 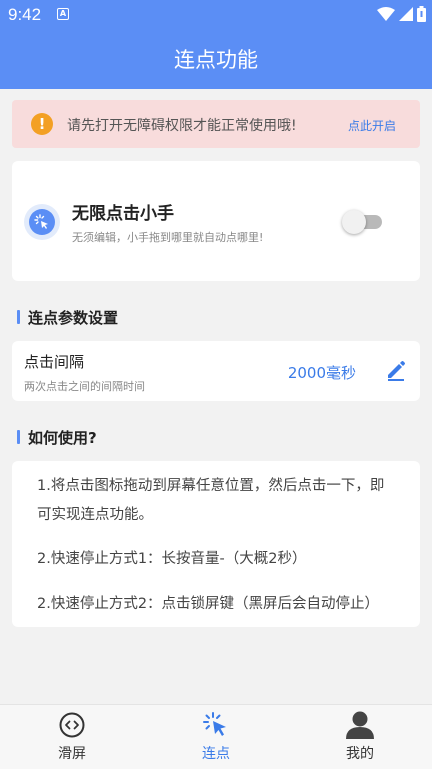 I want to click on status-time: 9:42, so click(x=25, y=14).